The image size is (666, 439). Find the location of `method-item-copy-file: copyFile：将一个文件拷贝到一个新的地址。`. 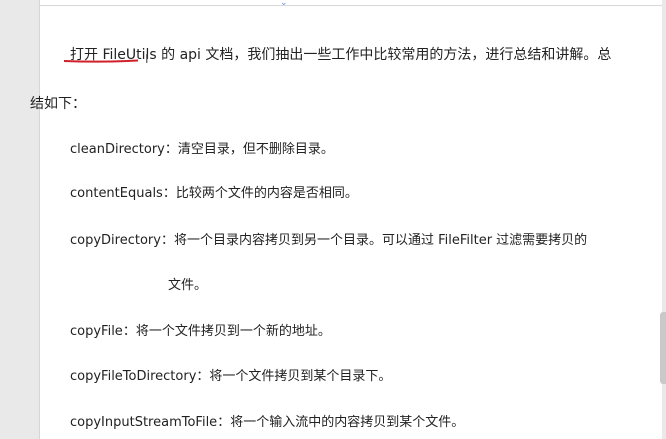

method-item-copy-file: copyFile：将一个文件拷贝到一个新的地址。 is located at coordinates (200, 329).